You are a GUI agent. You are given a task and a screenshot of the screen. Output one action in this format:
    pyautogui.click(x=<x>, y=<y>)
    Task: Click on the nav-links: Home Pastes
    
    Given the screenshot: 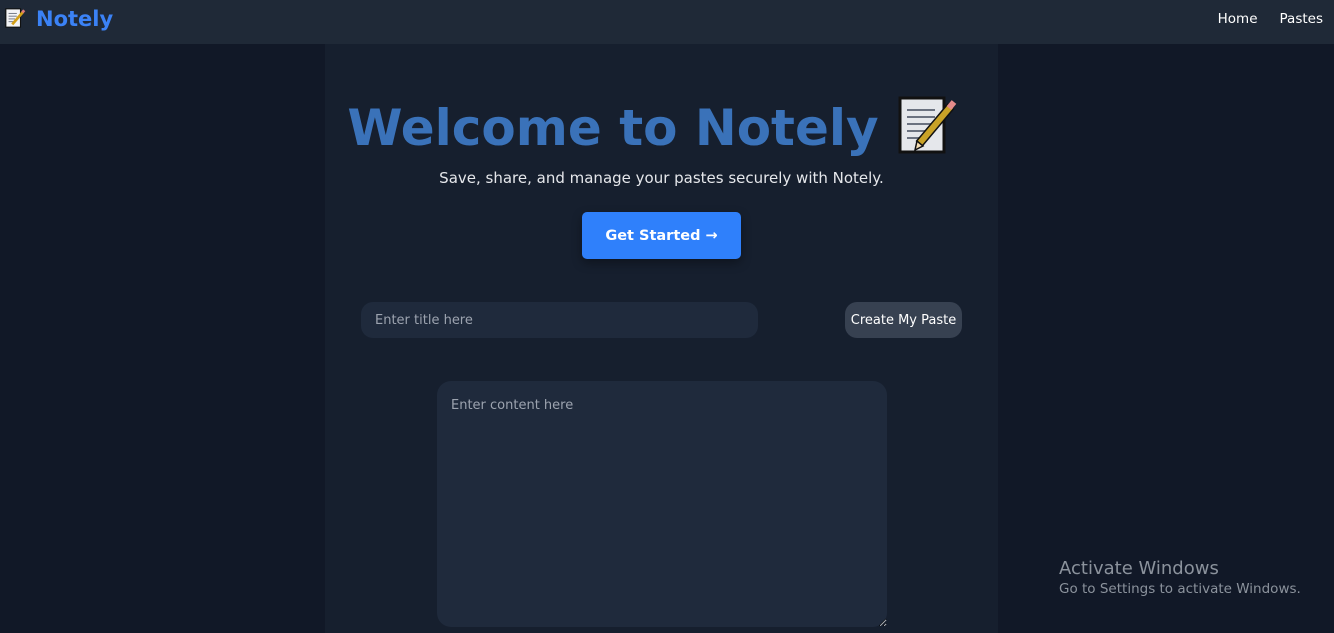 What is the action you would take?
    pyautogui.click(x=1270, y=19)
    